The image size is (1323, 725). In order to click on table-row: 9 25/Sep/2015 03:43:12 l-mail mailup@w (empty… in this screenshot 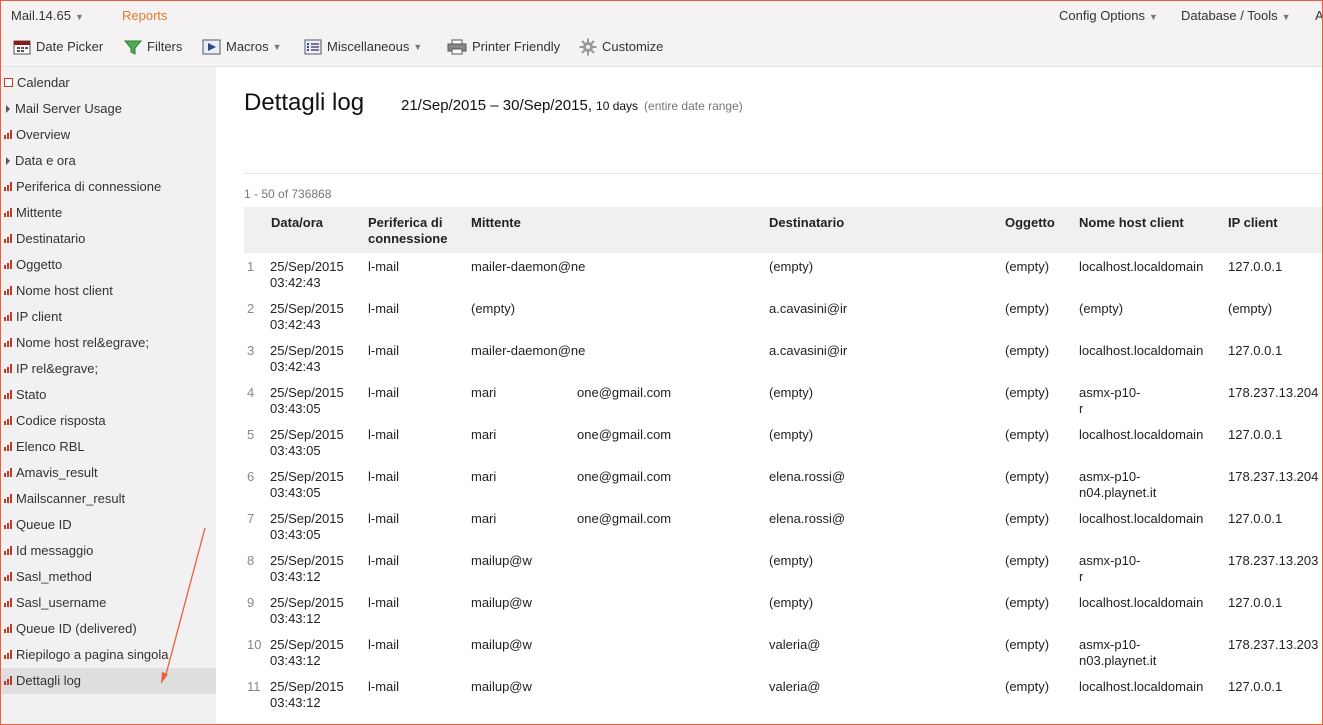, I will do `click(783, 610)`.